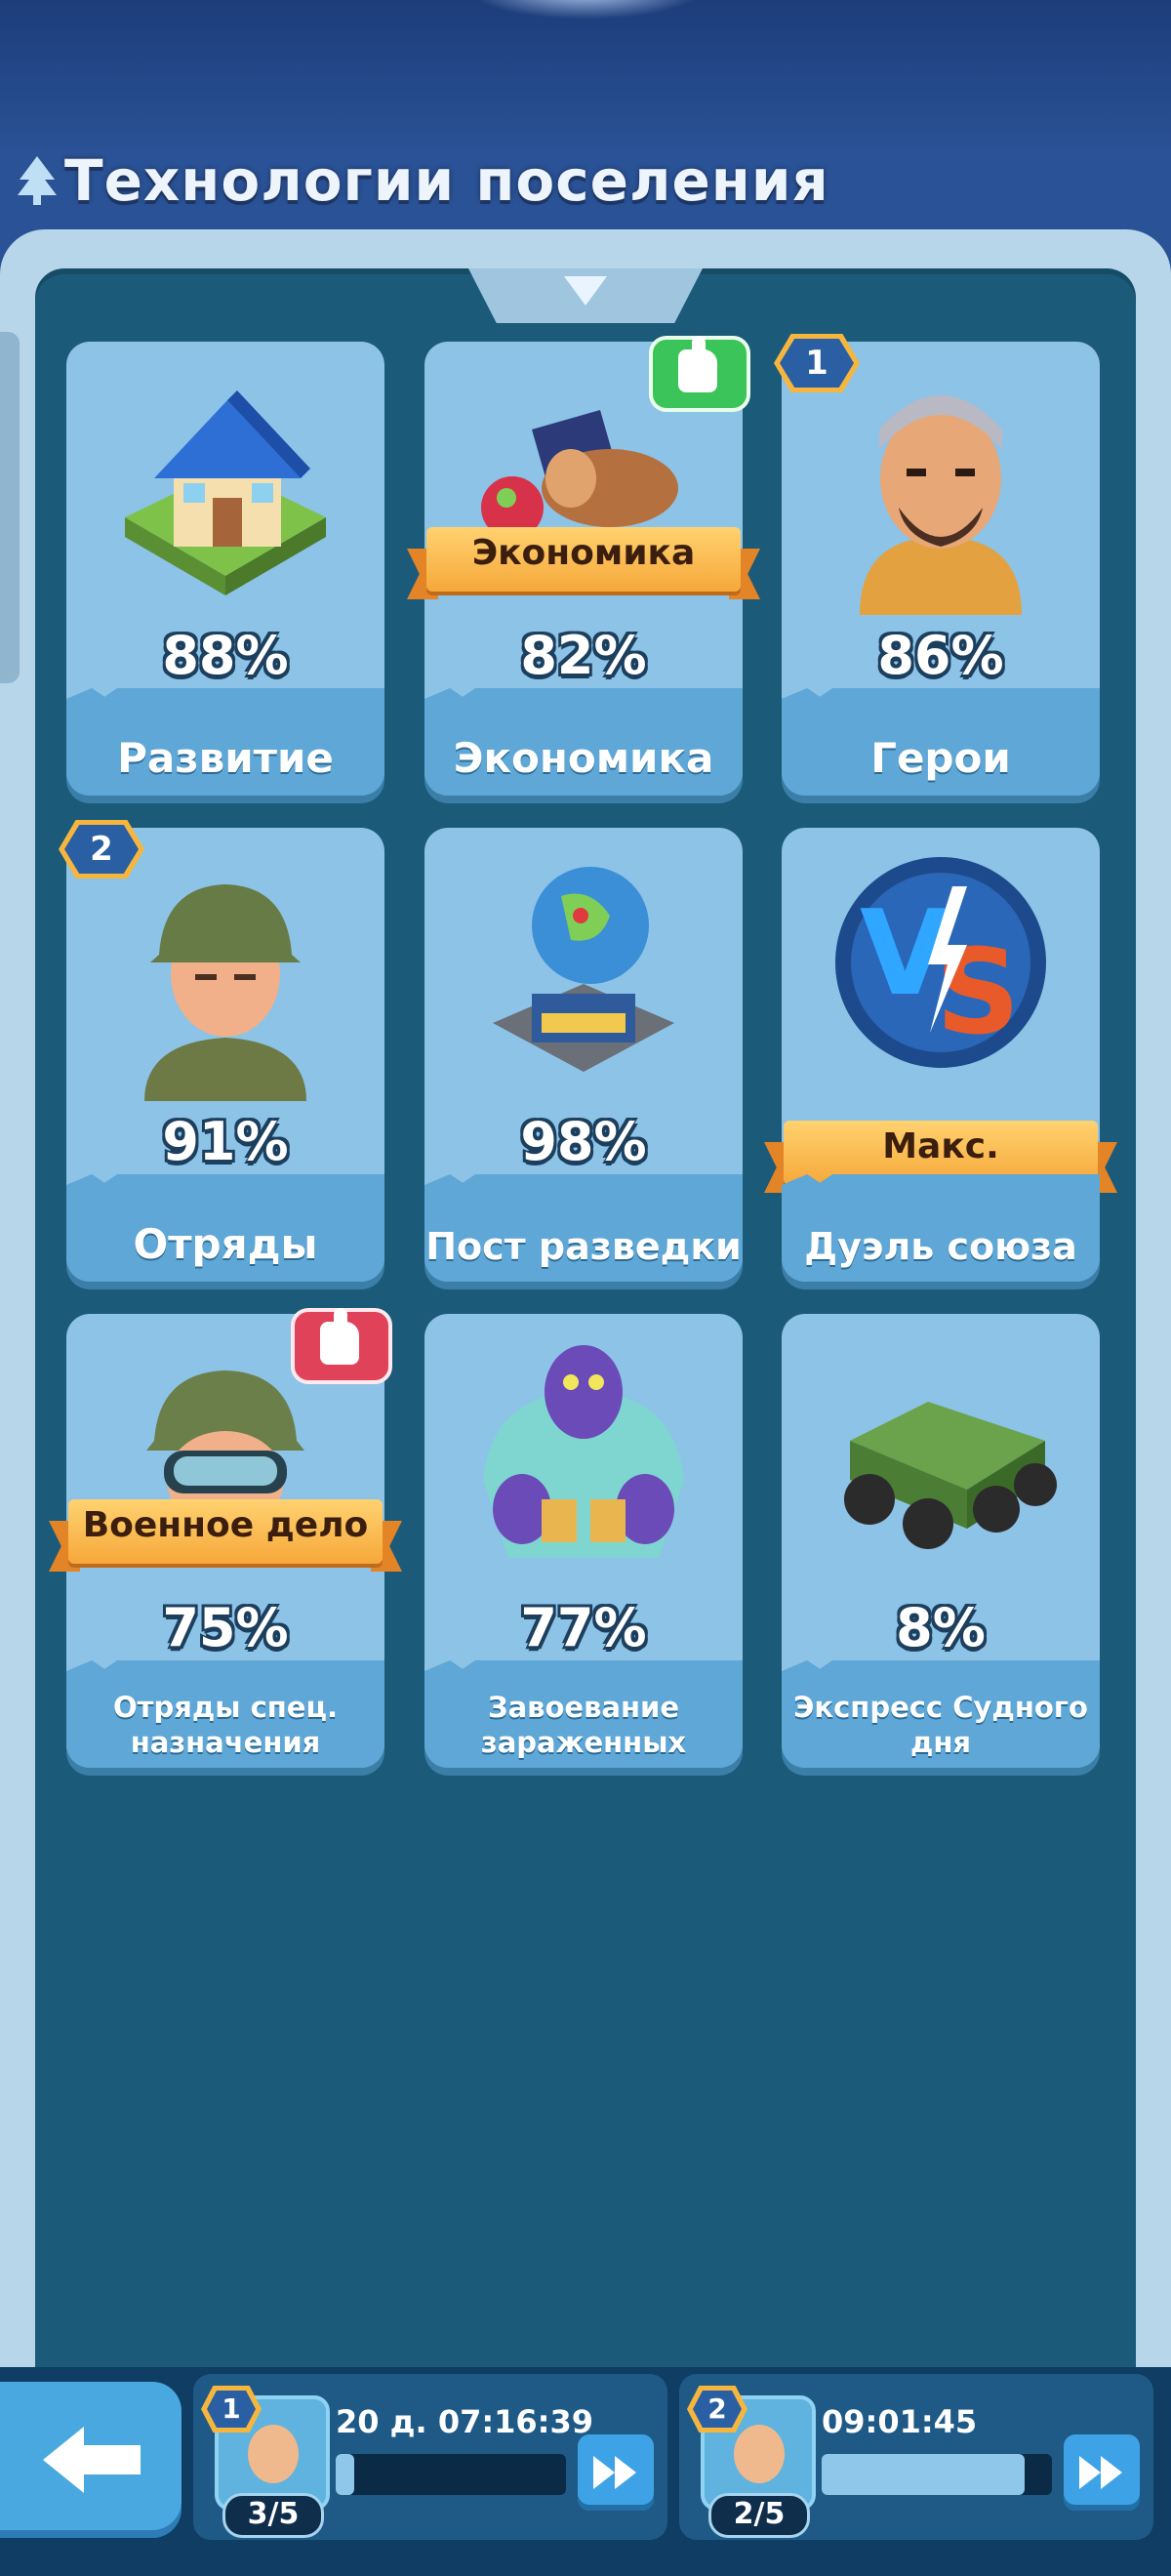 The width and height of the screenshot is (1171, 2576). What do you see at coordinates (583, 1451) in the screenshot?
I see `zombie-icon` at bounding box center [583, 1451].